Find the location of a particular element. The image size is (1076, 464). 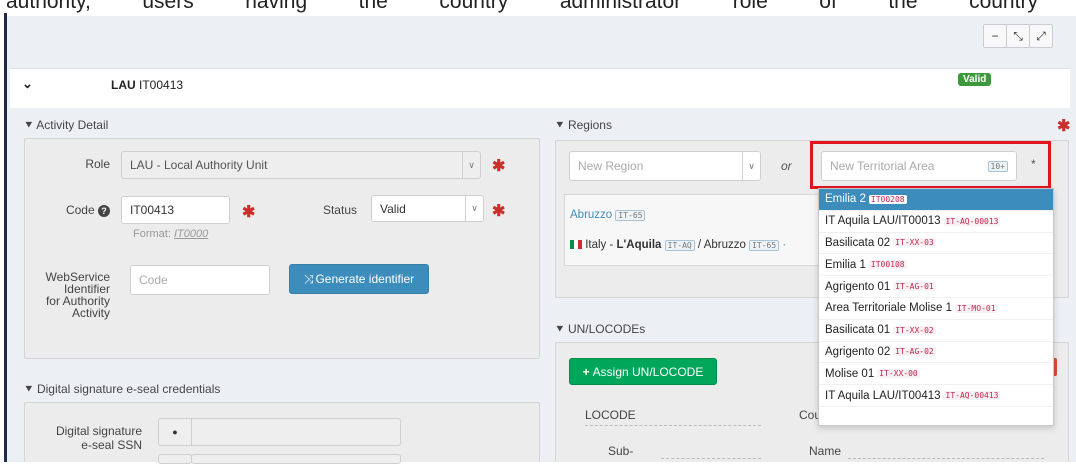

ssn-label: Digital signature e-seal SSN is located at coordinates (98, 438).